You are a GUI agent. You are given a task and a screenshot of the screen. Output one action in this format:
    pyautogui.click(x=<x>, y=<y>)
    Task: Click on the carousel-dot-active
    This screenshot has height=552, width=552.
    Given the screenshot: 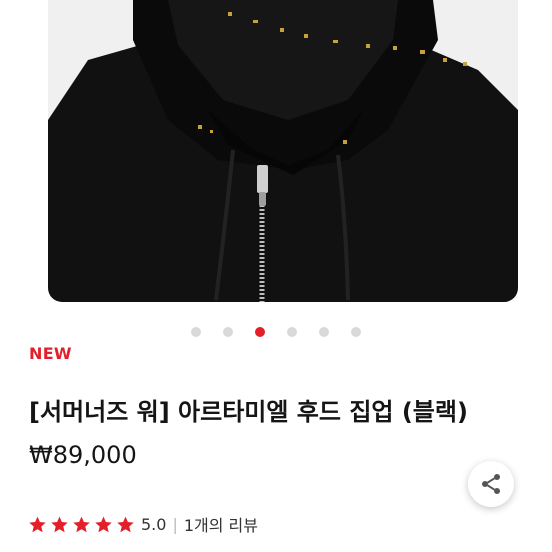 What is the action you would take?
    pyautogui.click(x=260, y=332)
    